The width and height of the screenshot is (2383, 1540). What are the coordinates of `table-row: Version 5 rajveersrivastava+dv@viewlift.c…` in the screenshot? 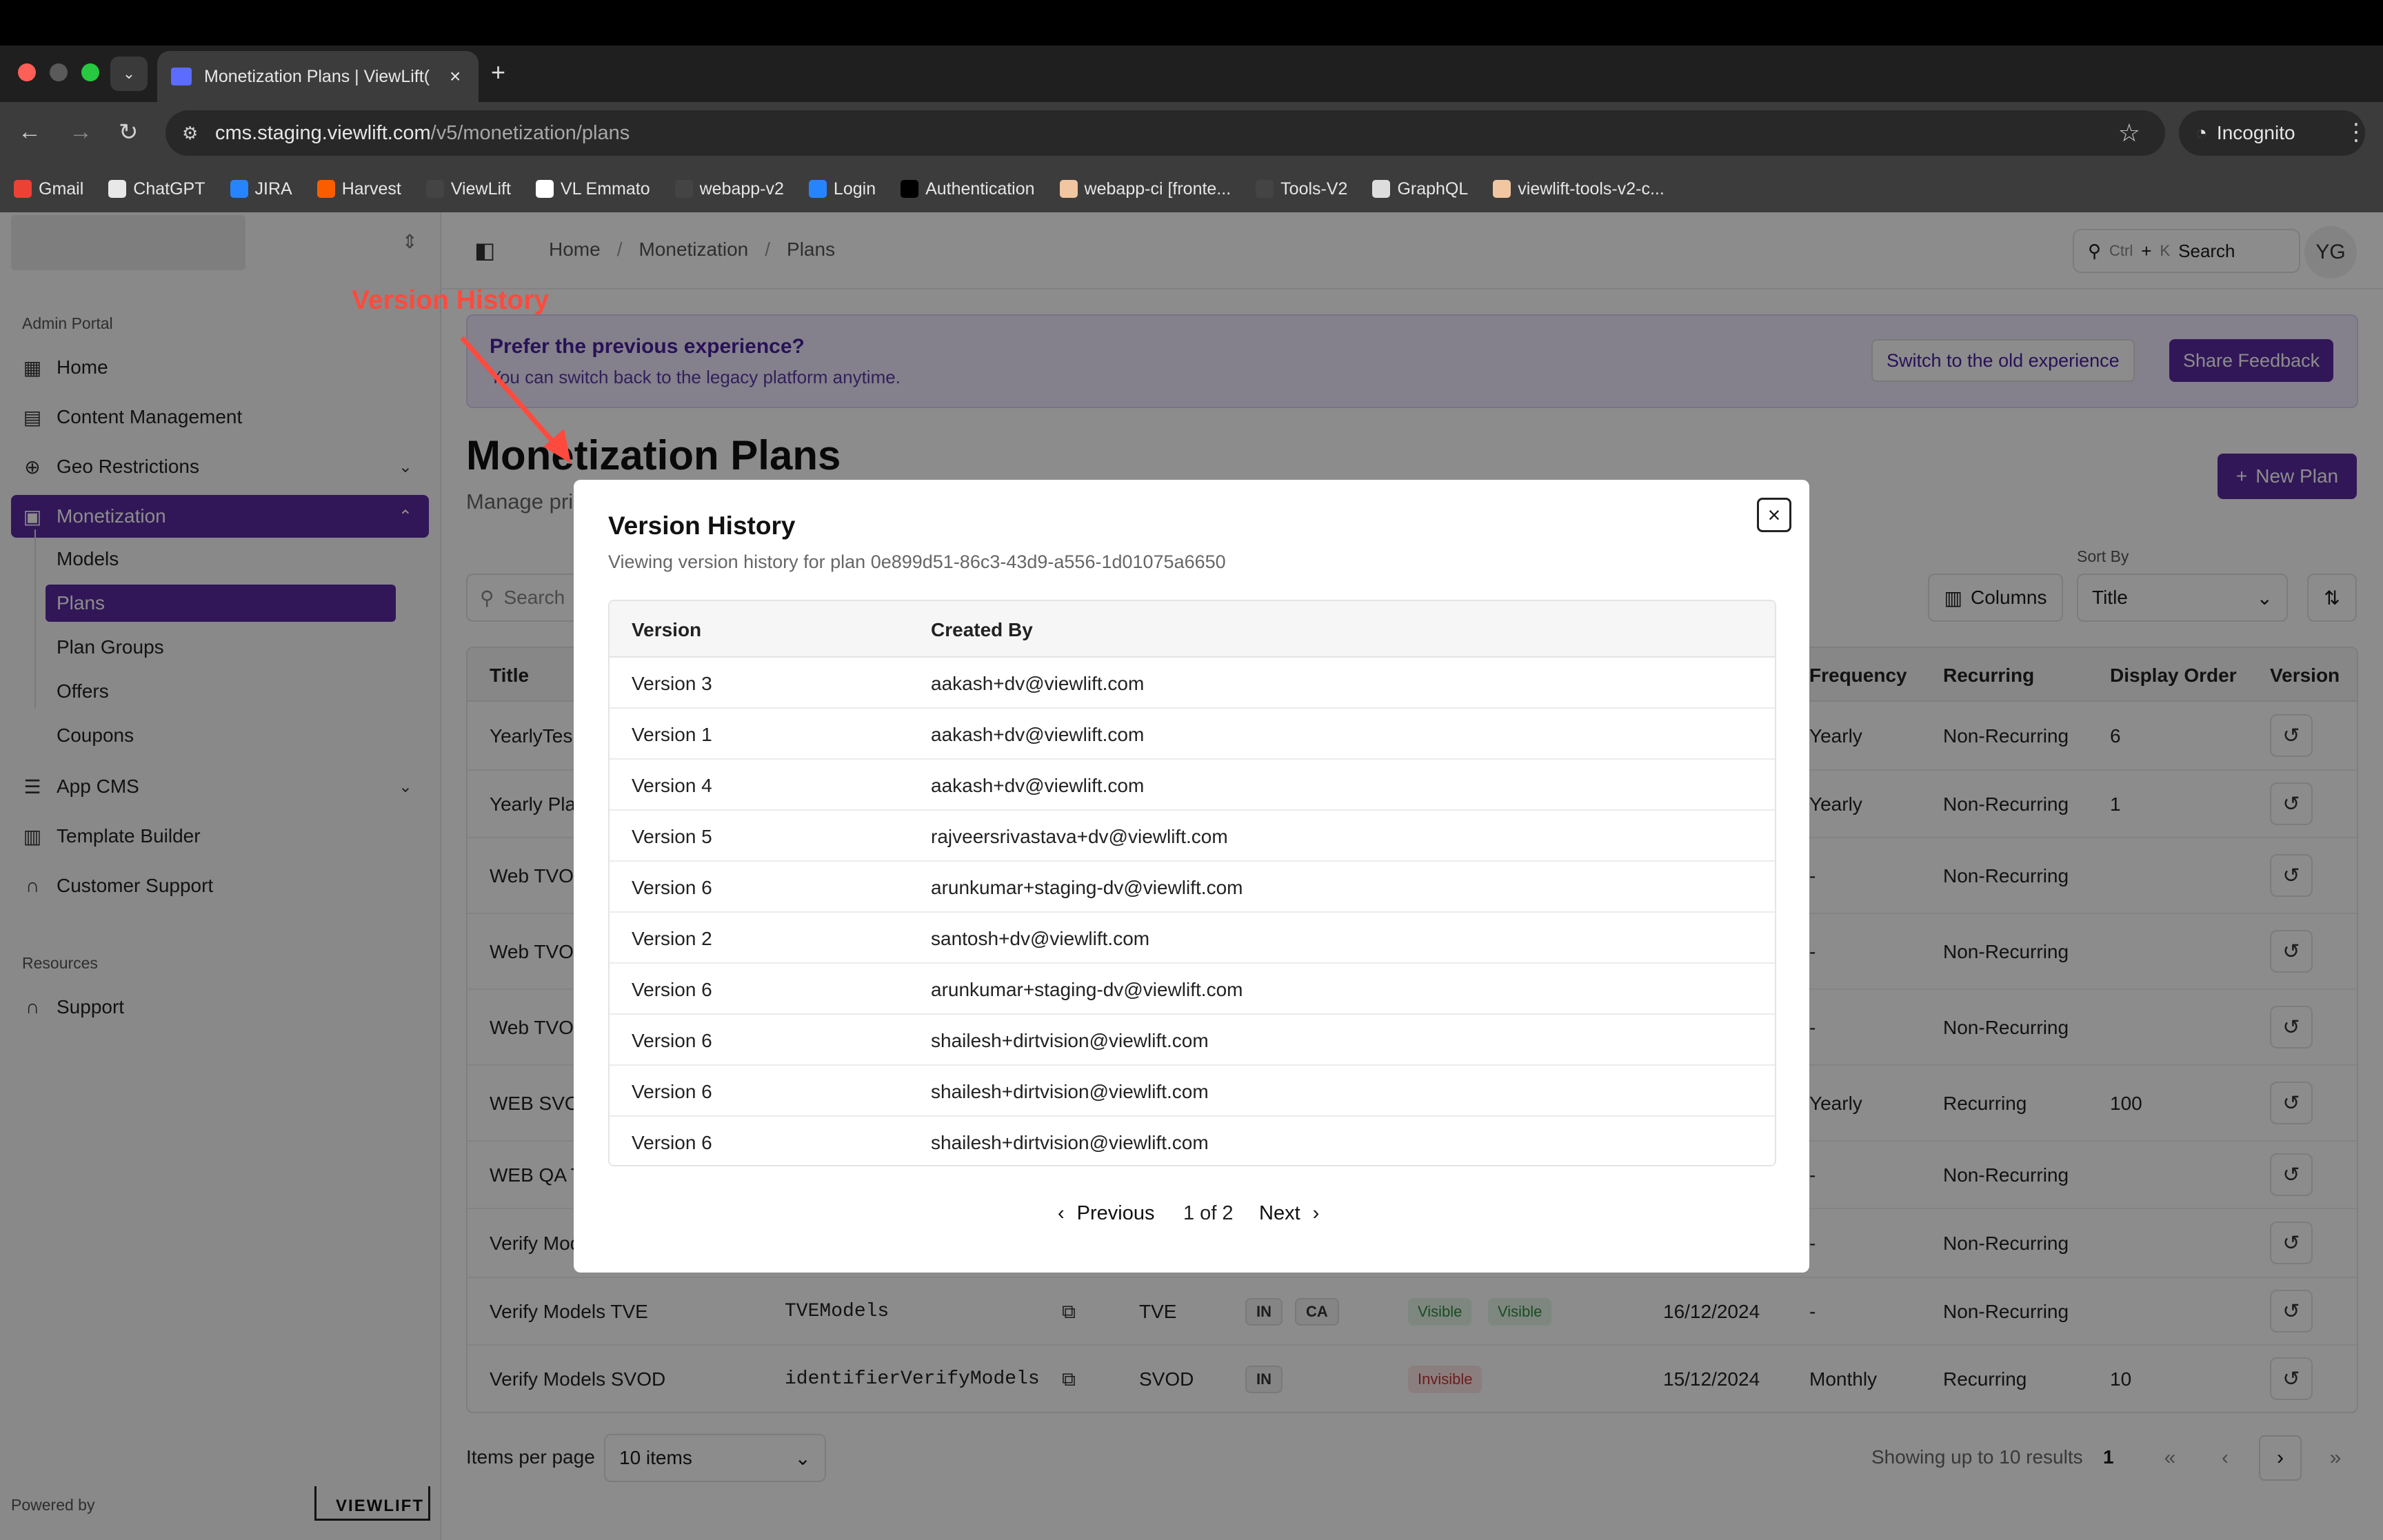 It's located at (1192, 837).